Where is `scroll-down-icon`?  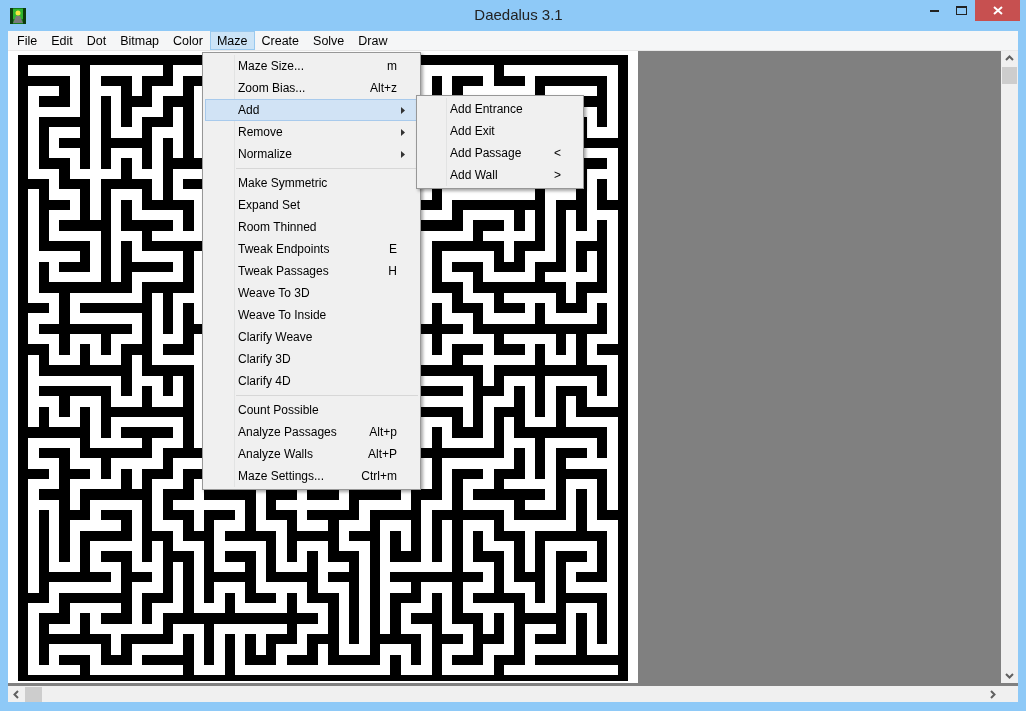
scroll-down-icon is located at coordinates (1009, 676).